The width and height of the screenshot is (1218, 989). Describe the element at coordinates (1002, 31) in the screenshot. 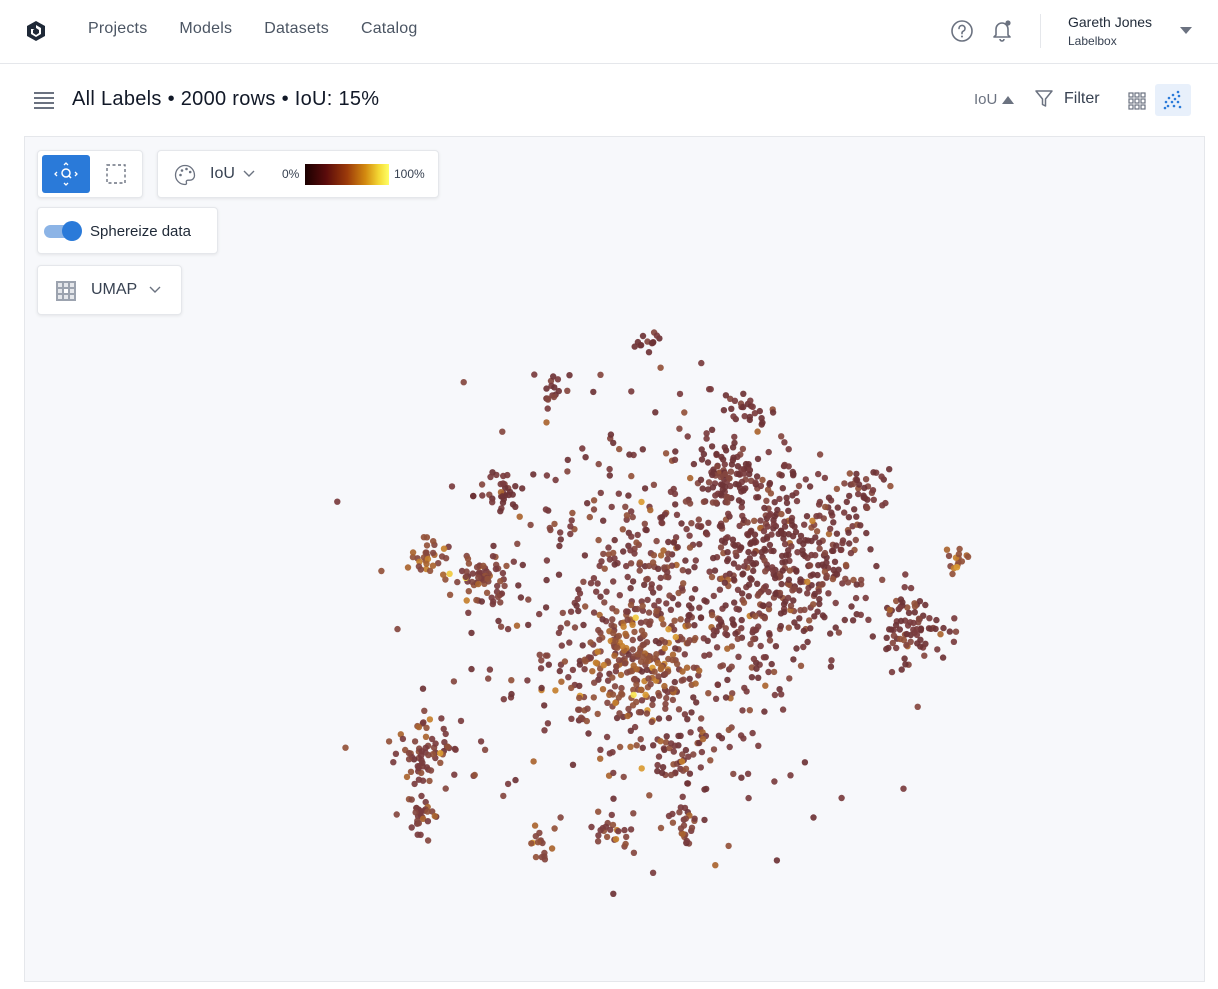

I see `notifications-bell-icon` at that location.